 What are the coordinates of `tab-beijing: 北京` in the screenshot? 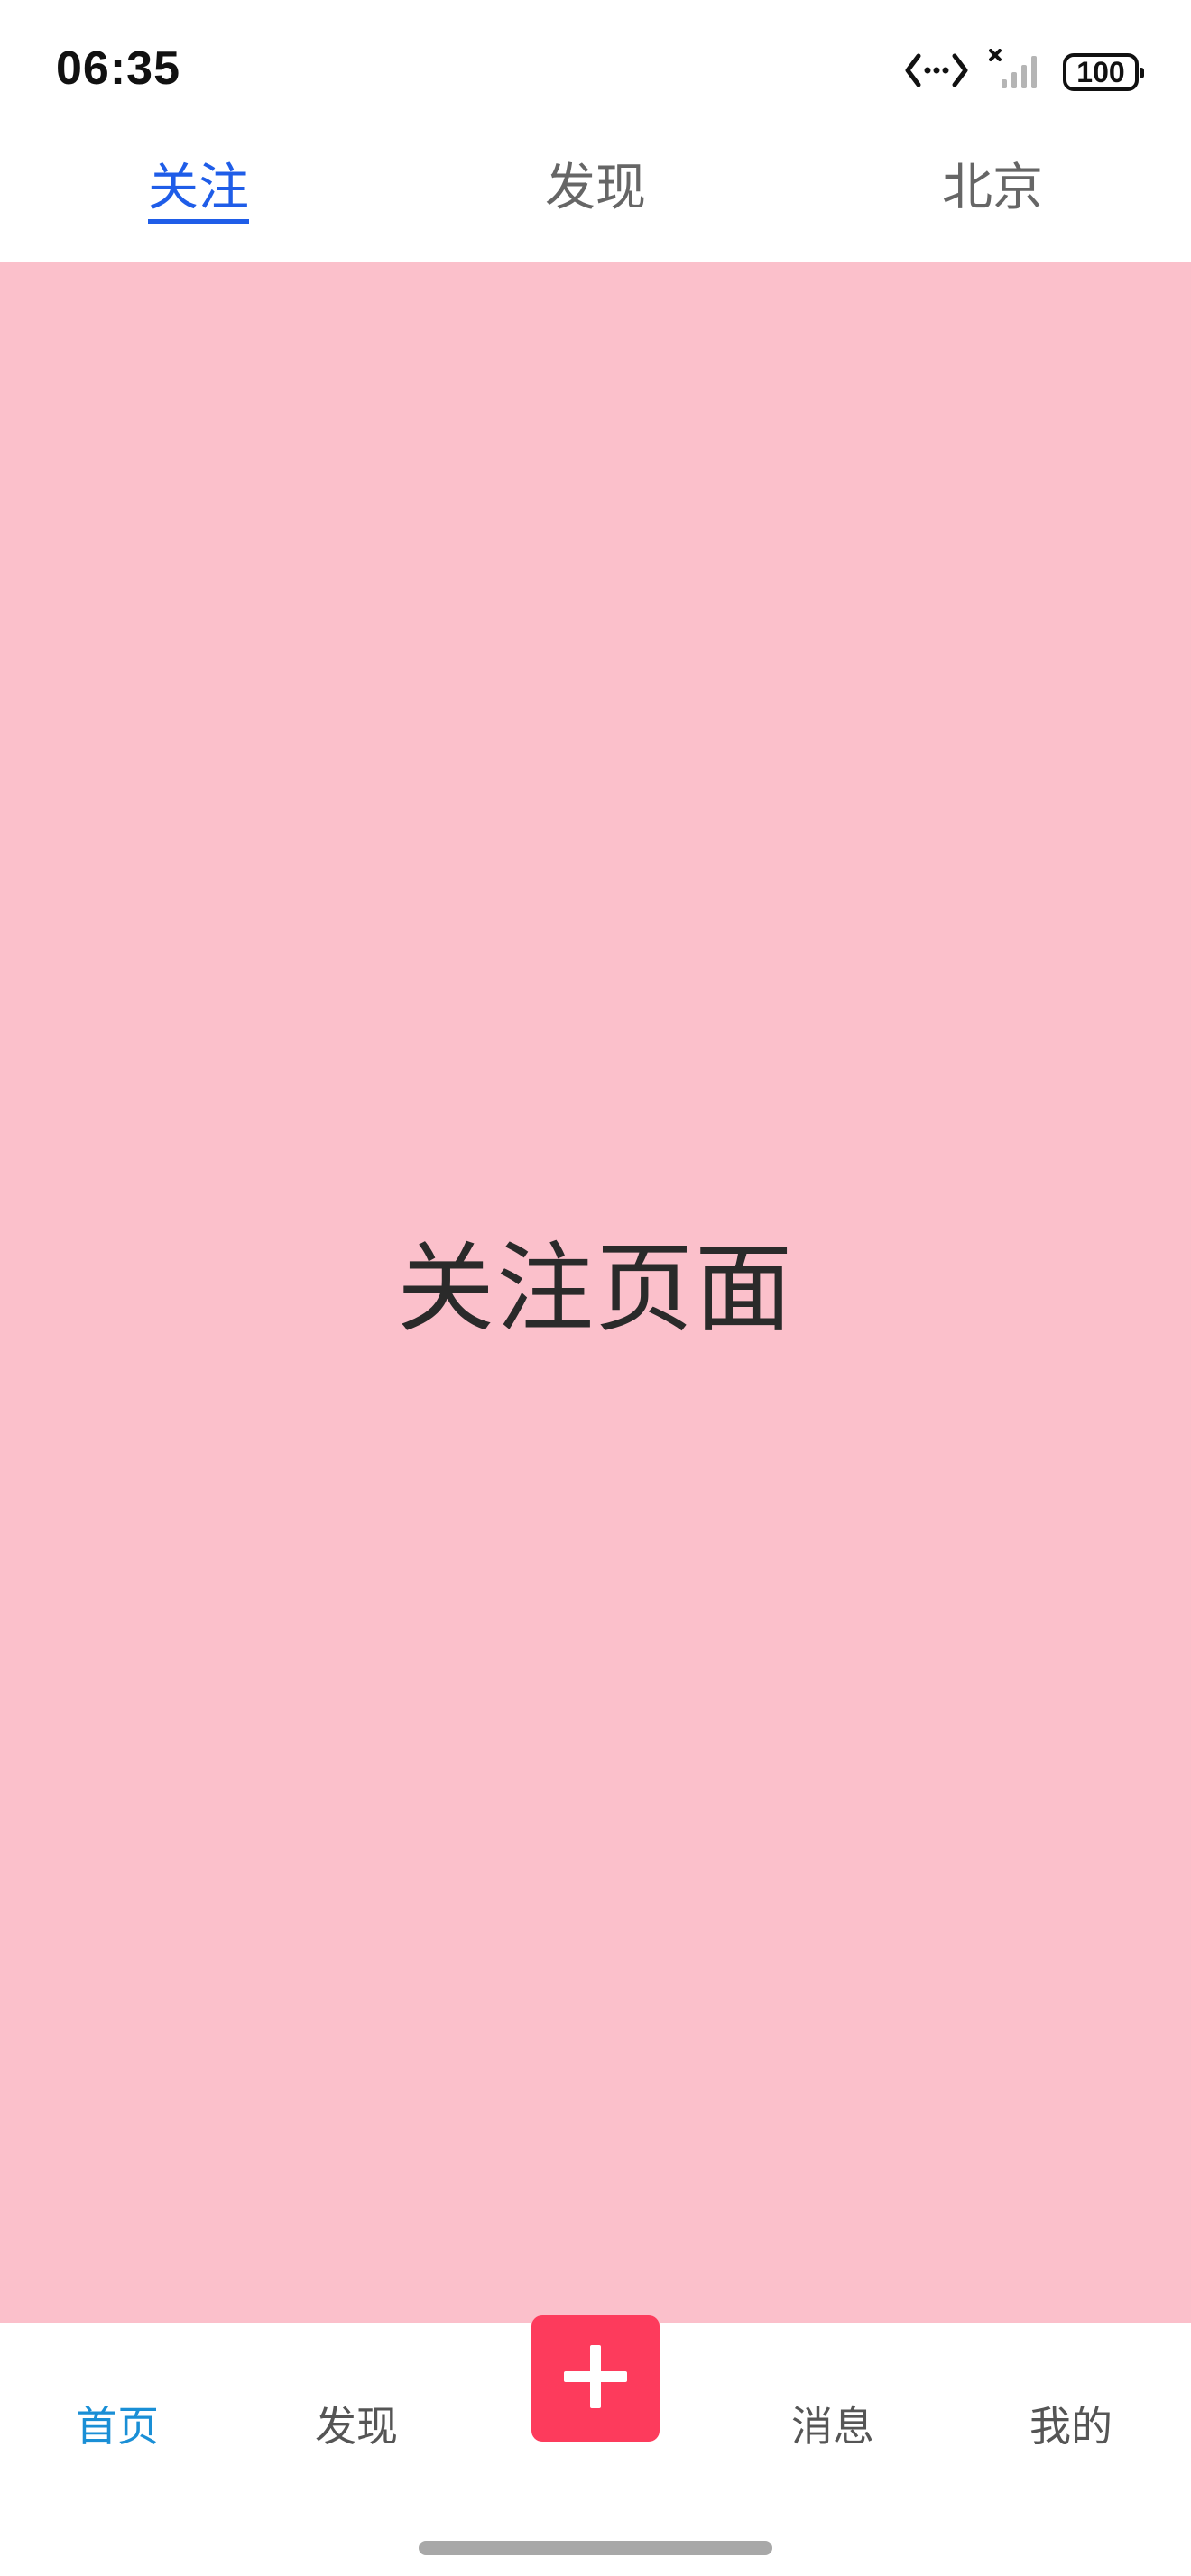 It's located at (992, 198).